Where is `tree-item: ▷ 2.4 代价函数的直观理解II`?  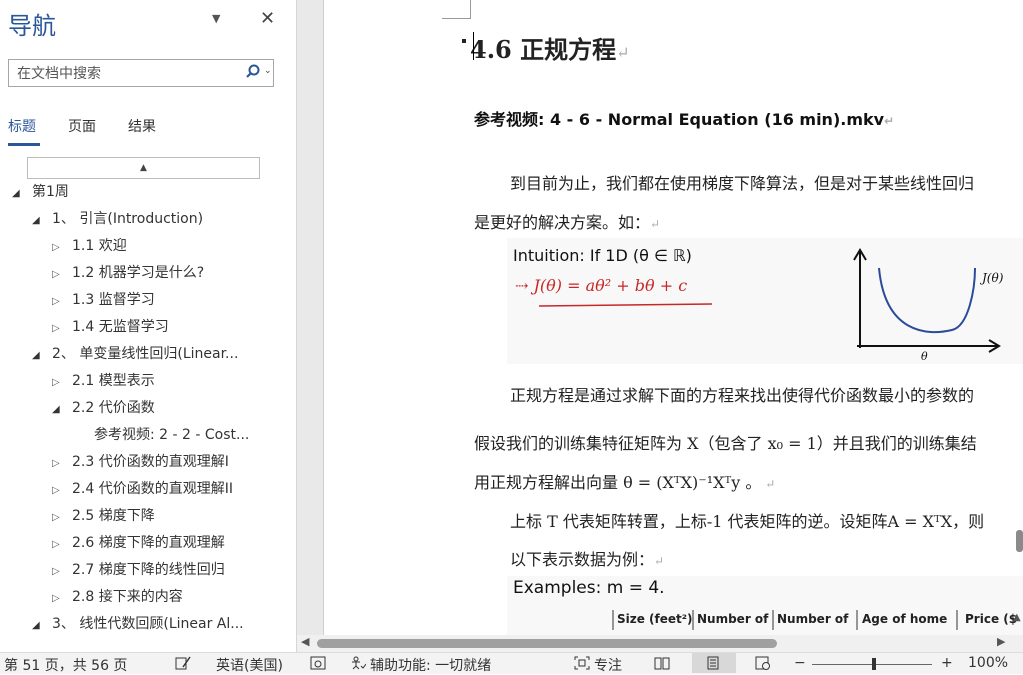
tree-item: ▷ 2.4 代价函数的直观理解II is located at coordinates (142, 492).